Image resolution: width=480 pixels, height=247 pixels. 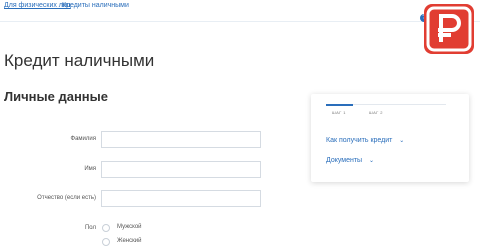 I want to click on gender-option-label: Мужской, so click(x=129, y=227).